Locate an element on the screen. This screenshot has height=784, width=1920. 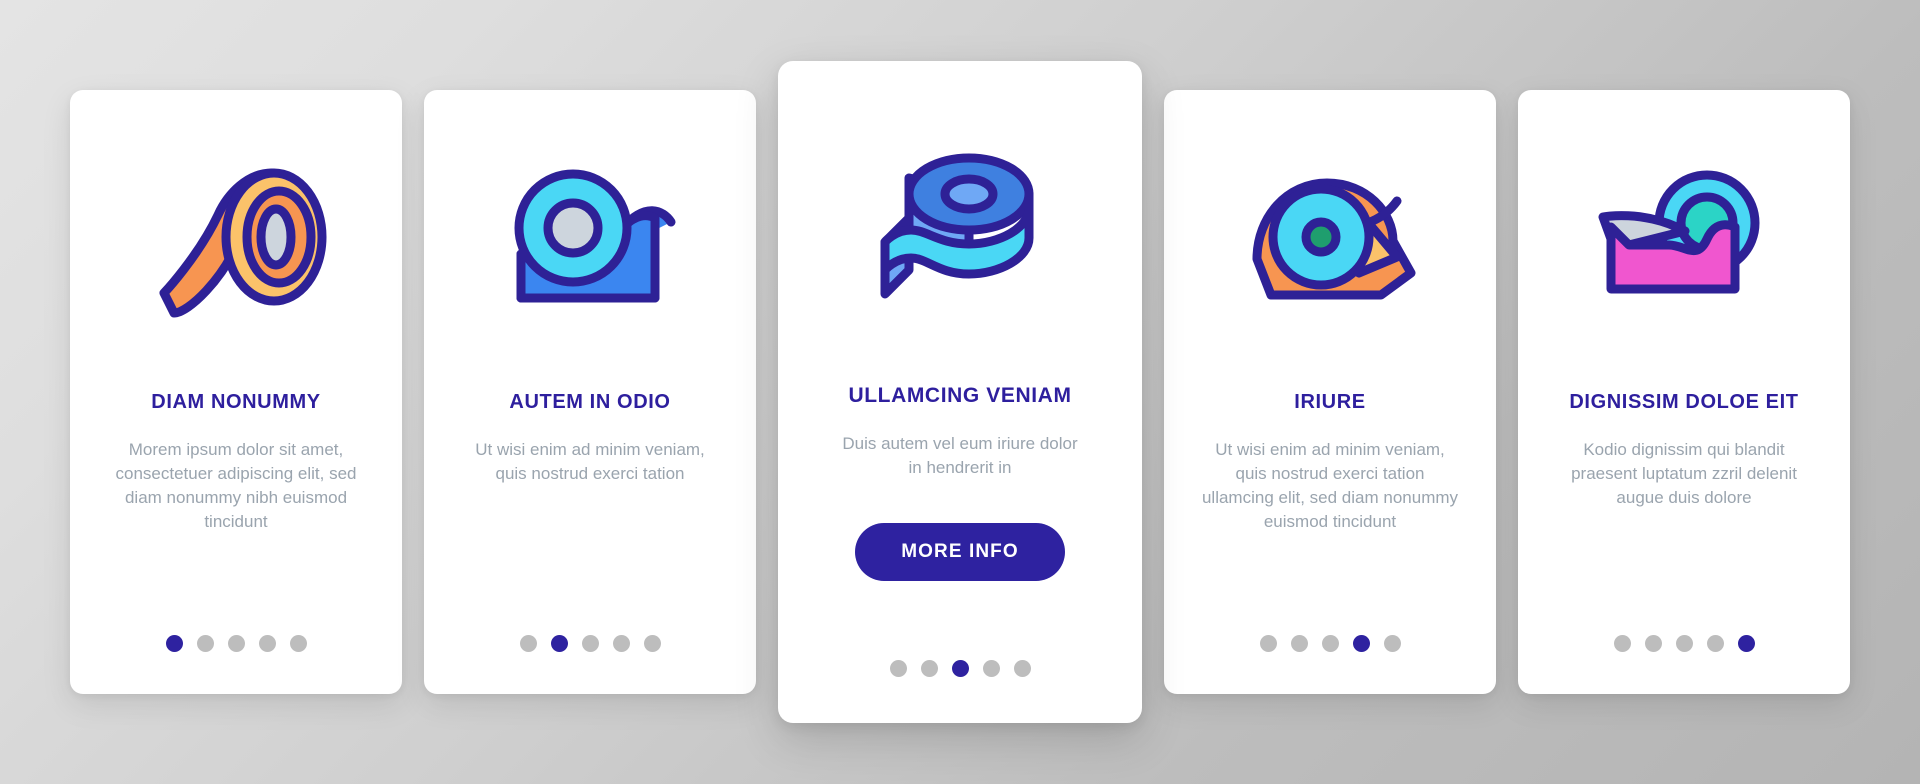
more-info-button: MORE INFO is located at coordinates (960, 552).